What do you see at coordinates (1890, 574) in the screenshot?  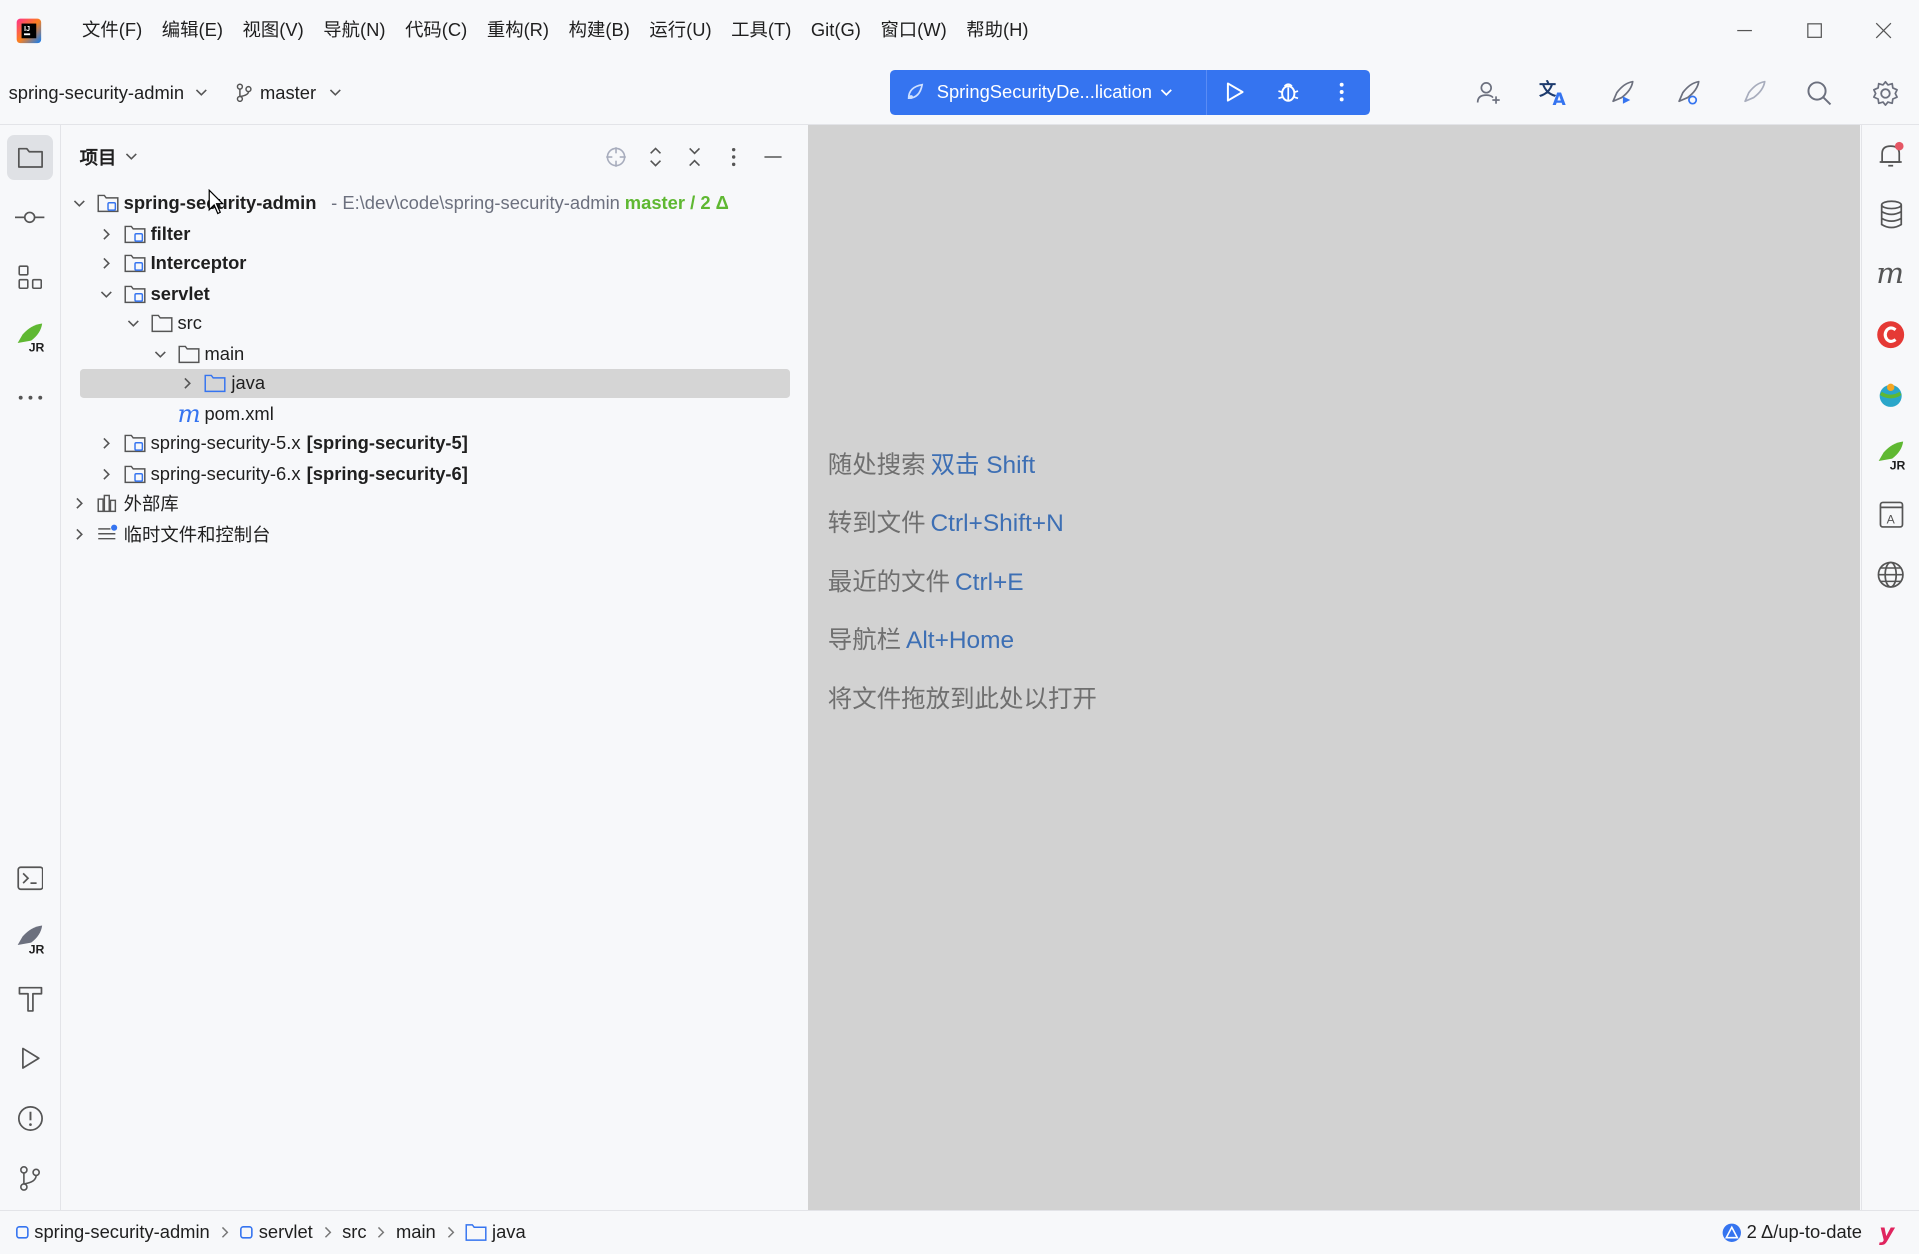 I see `globe-icon` at bounding box center [1890, 574].